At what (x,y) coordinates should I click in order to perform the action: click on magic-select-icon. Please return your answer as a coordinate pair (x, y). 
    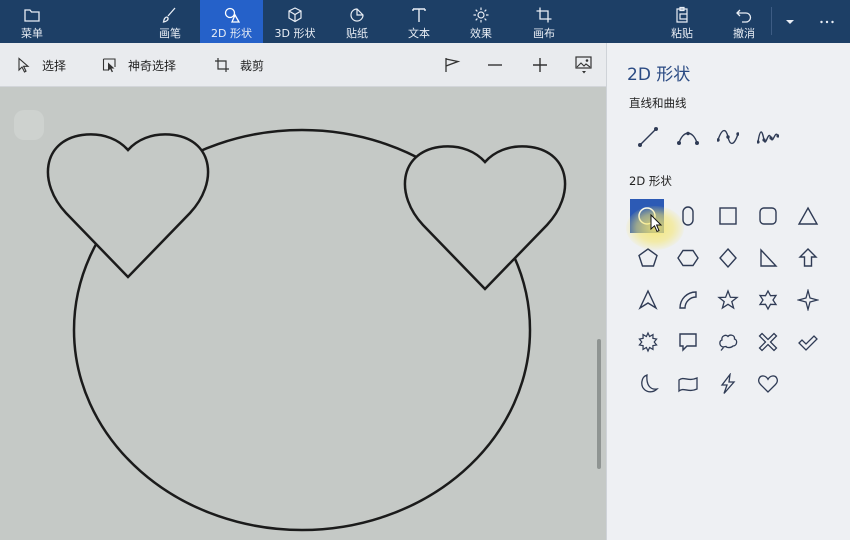
    Looking at the image, I should click on (109, 65).